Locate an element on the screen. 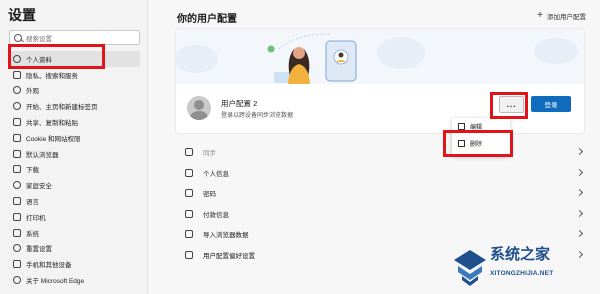 The image size is (600, 294). import-icon is located at coordinates (189, 234).